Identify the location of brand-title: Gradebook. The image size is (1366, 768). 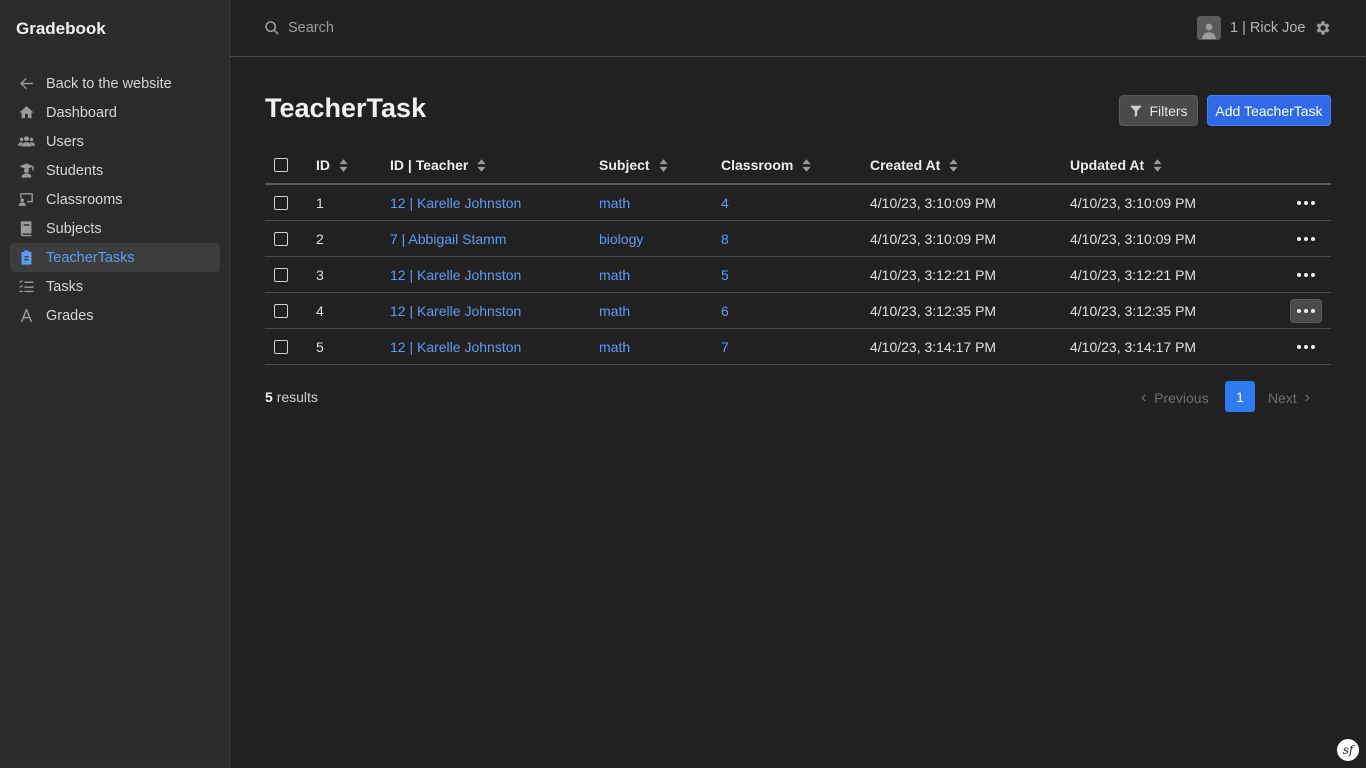
(61, 29).